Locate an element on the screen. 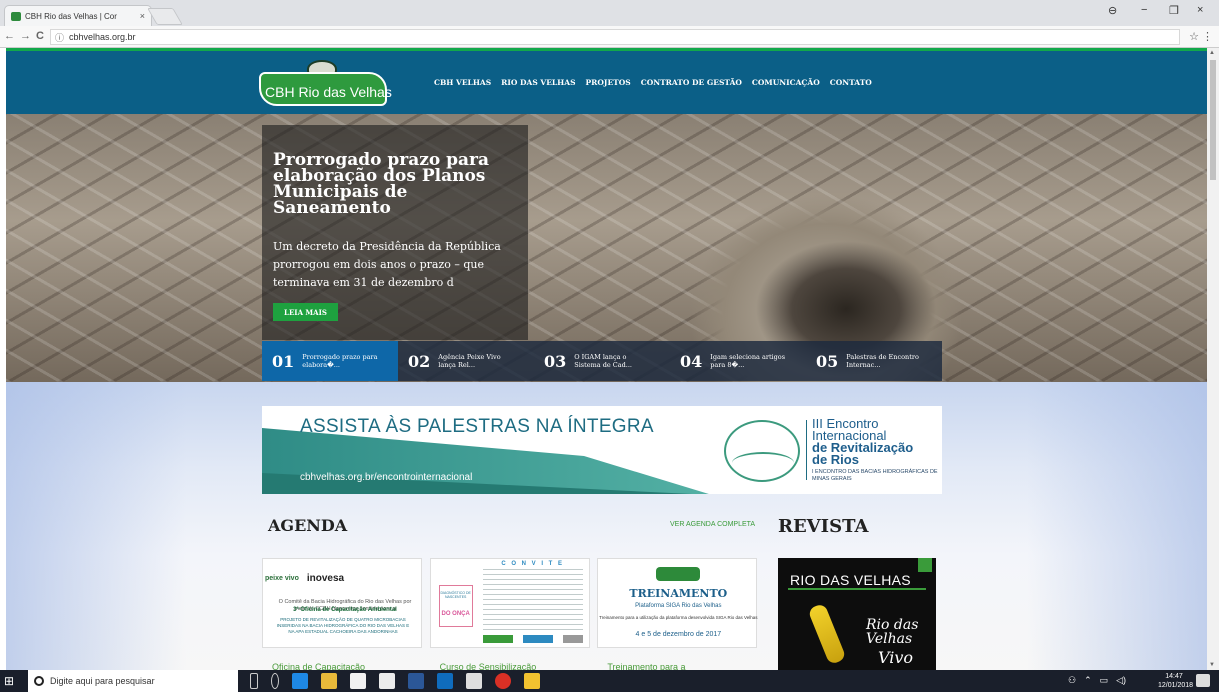  treinamento-date: 4 e 5 de dezembro de 2017 is located at coordinates (678, 634).